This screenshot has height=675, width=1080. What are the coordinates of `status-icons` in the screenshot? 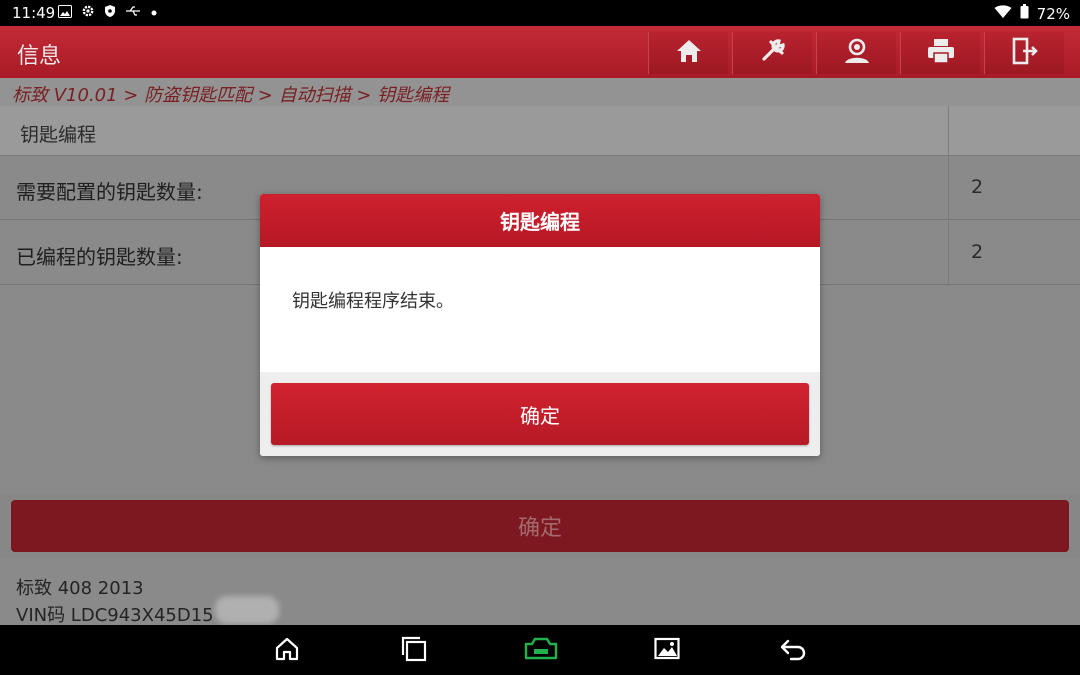 It's located at (108, 13).